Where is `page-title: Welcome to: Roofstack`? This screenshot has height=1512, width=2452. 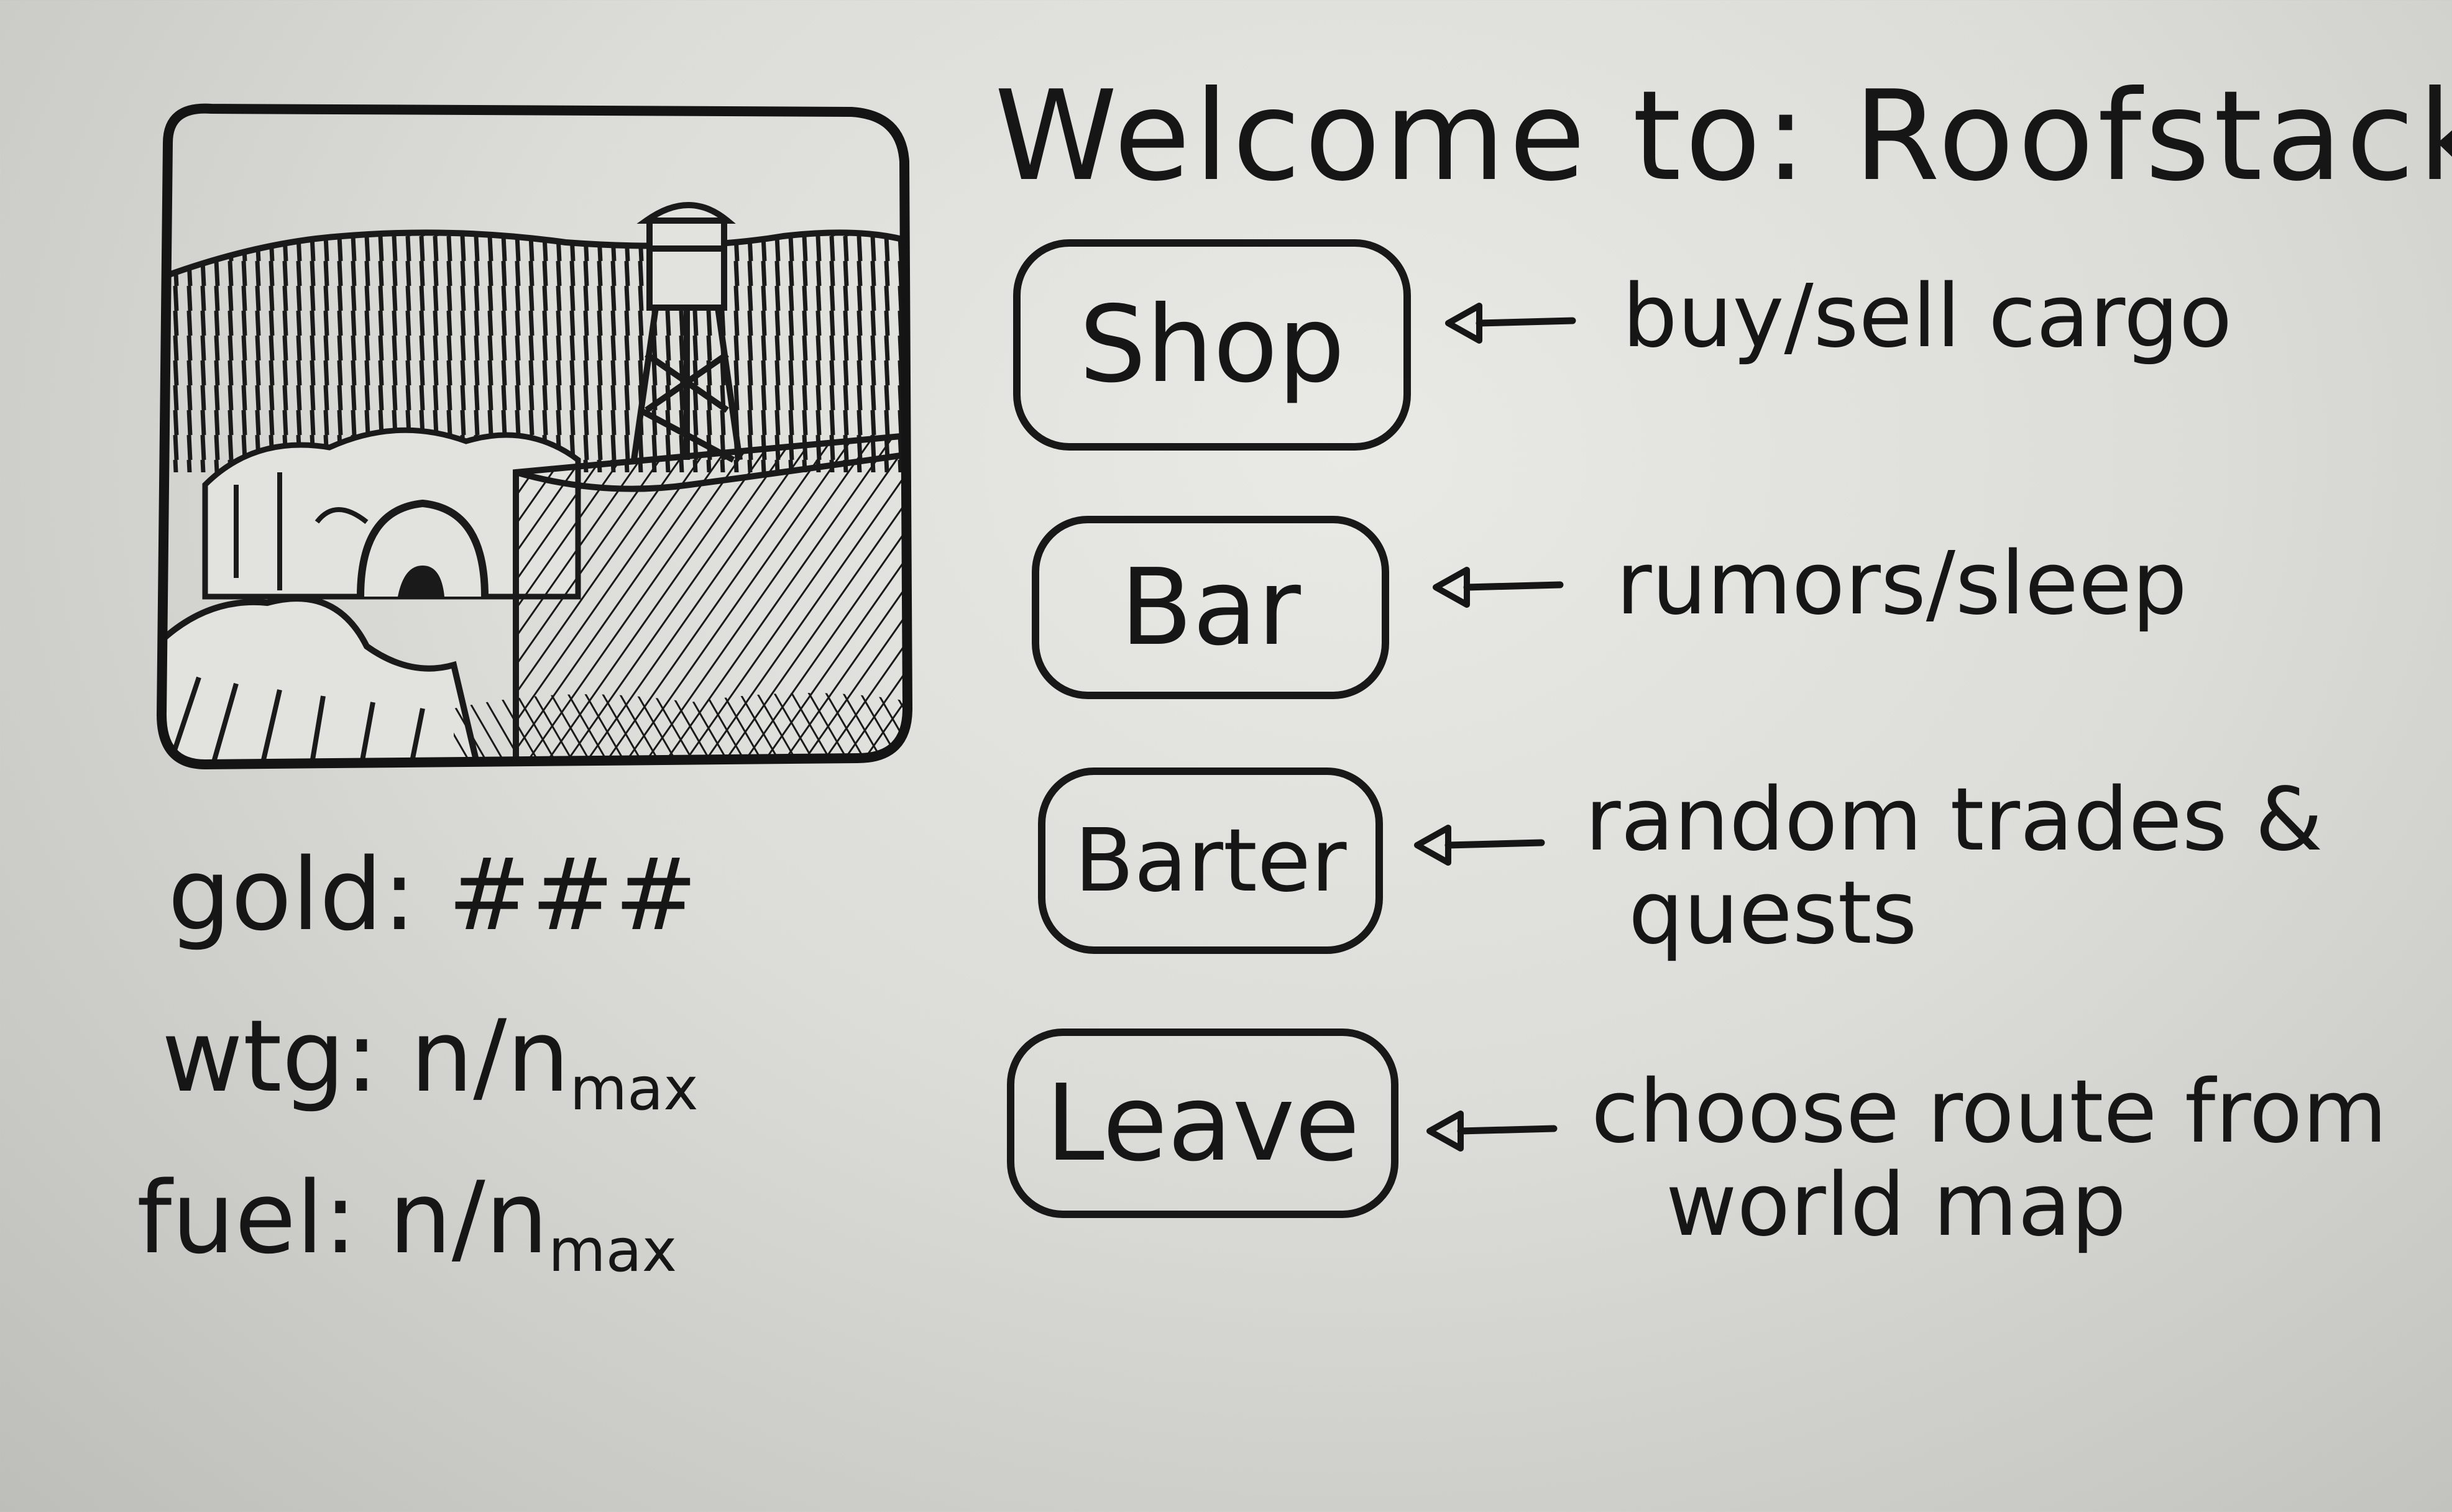 page-title: Welcome to: Roofstack is located at coordinates (1723, 137).